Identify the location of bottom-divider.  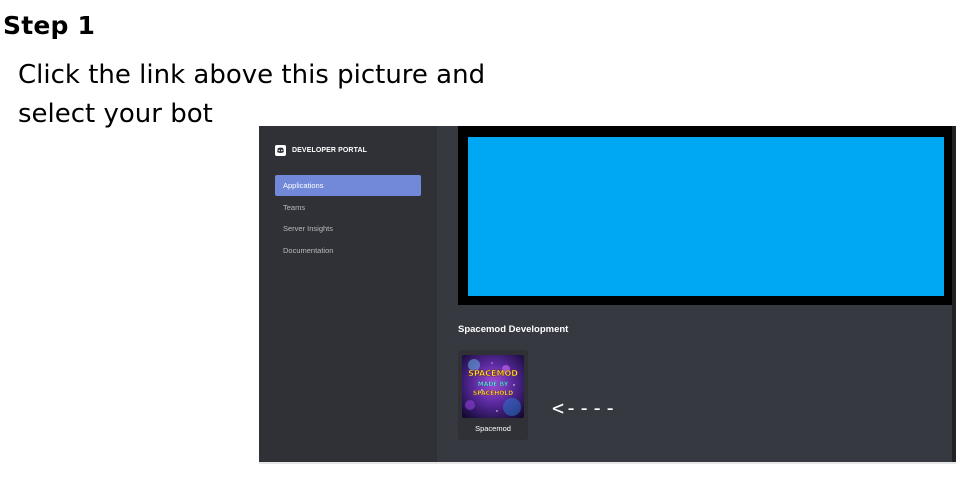
(607, 463).